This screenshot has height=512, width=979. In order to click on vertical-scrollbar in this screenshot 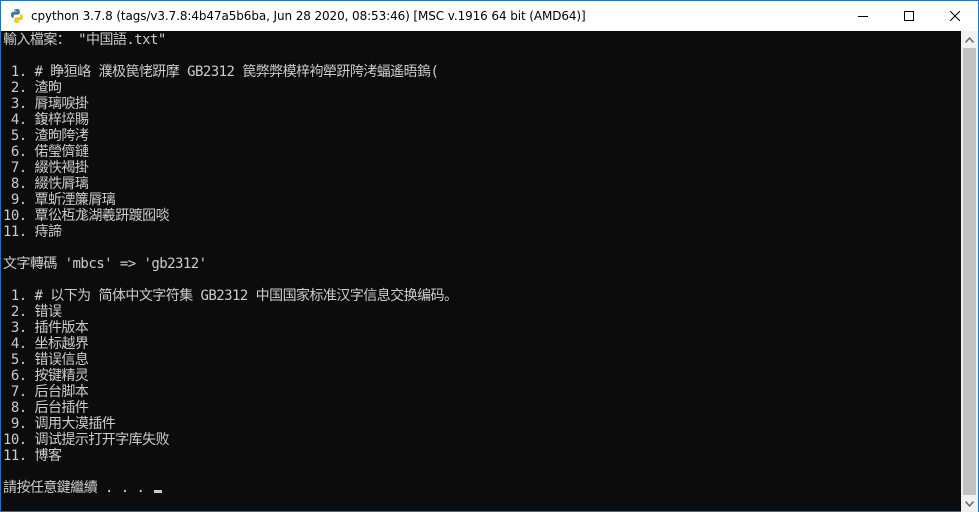, I will do `click(969, 271)`.